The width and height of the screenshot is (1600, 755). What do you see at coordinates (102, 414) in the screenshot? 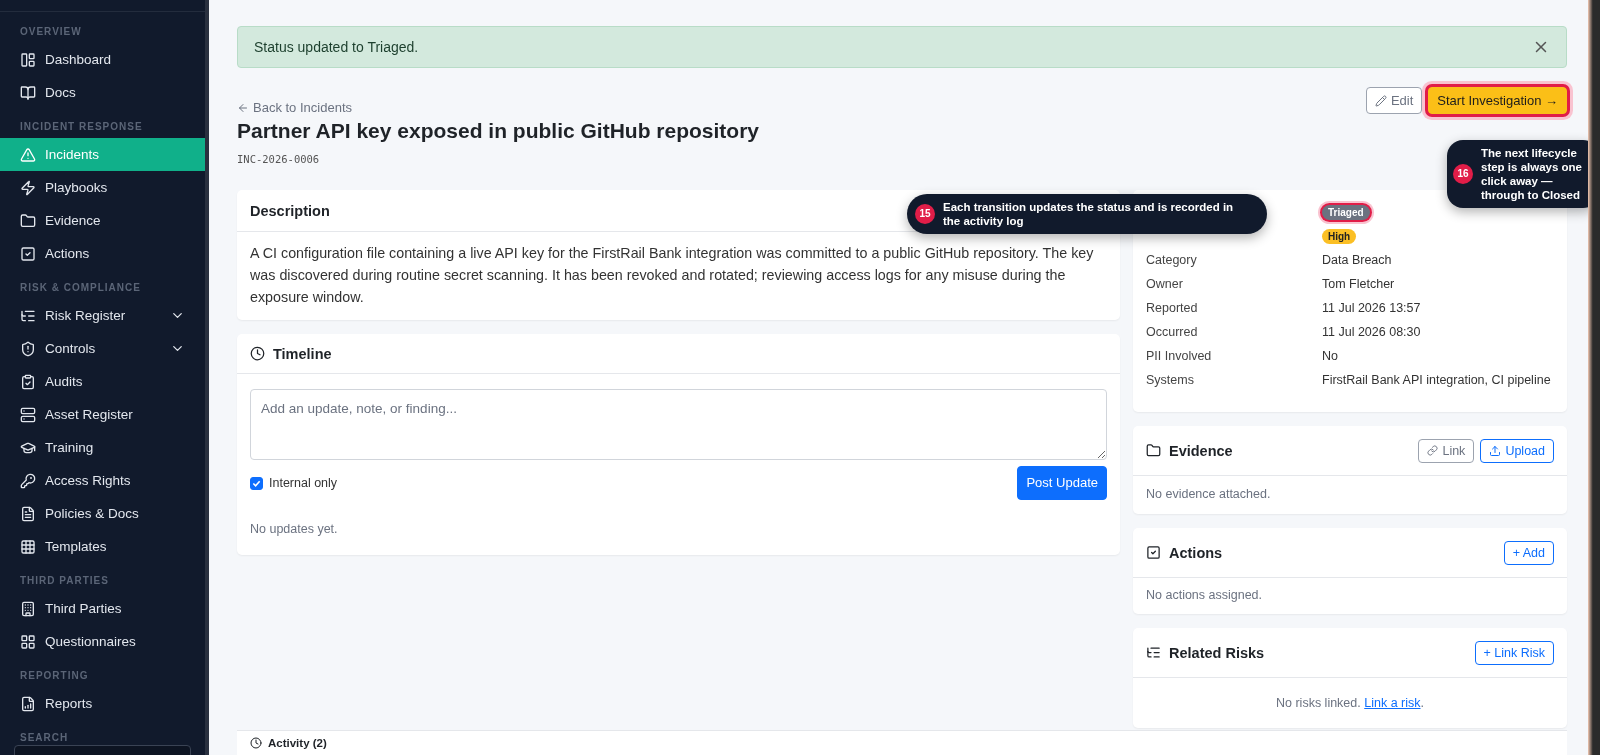
I see `sidebar-item: Asset Register` at bounding box center [102, 414].